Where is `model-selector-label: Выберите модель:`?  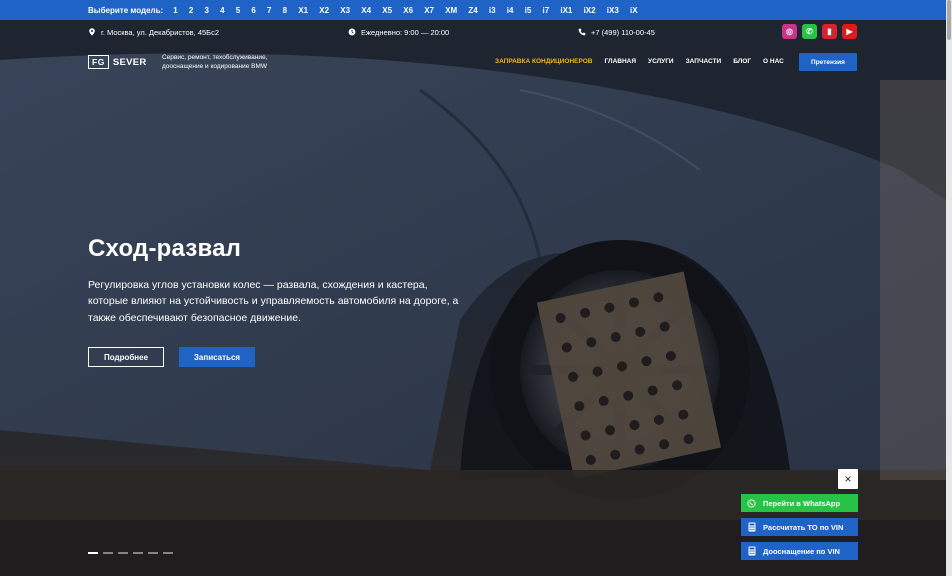
model-selector-label: Выберите модель: is located at coordinates (126, 10).